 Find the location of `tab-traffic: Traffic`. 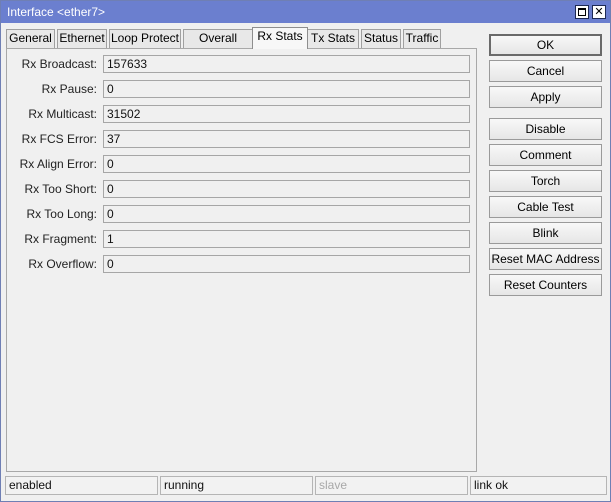

tab-traffic: Traffic is located at coordinates (422, 38).